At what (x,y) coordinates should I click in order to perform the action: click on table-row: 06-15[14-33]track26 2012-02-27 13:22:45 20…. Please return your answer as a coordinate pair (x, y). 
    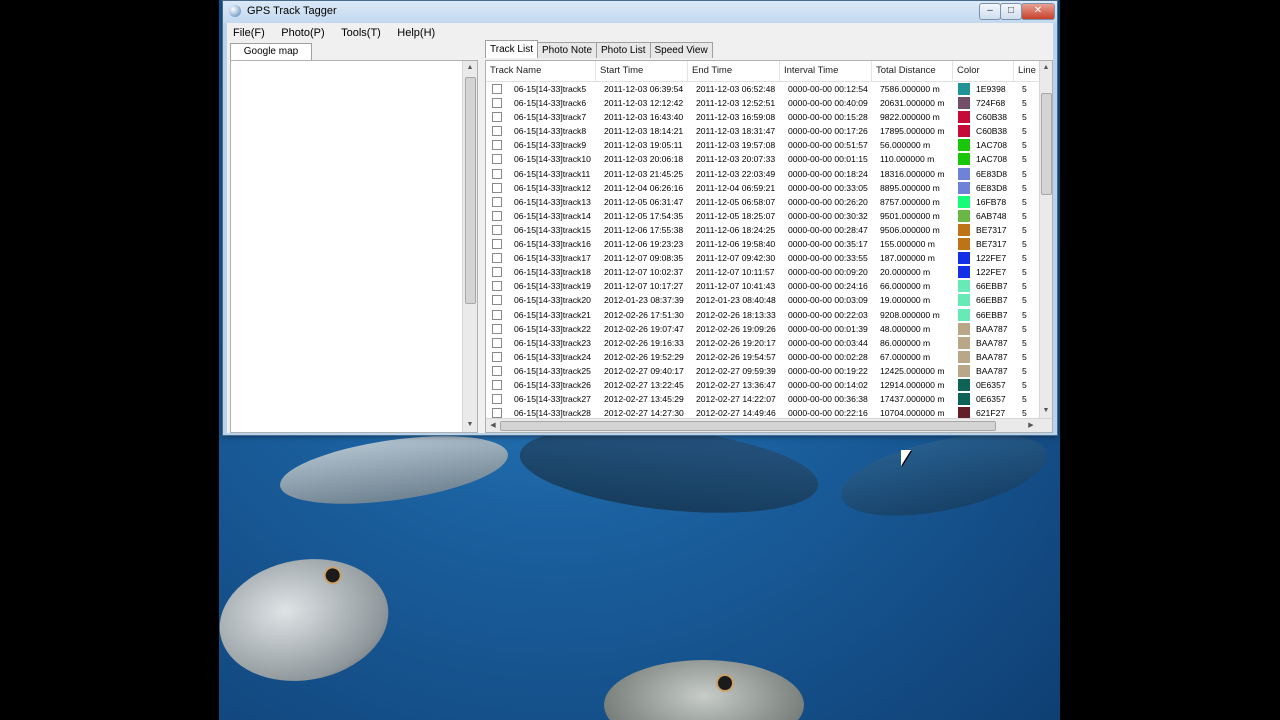
    Looking at the image, I should click on (763, 385).